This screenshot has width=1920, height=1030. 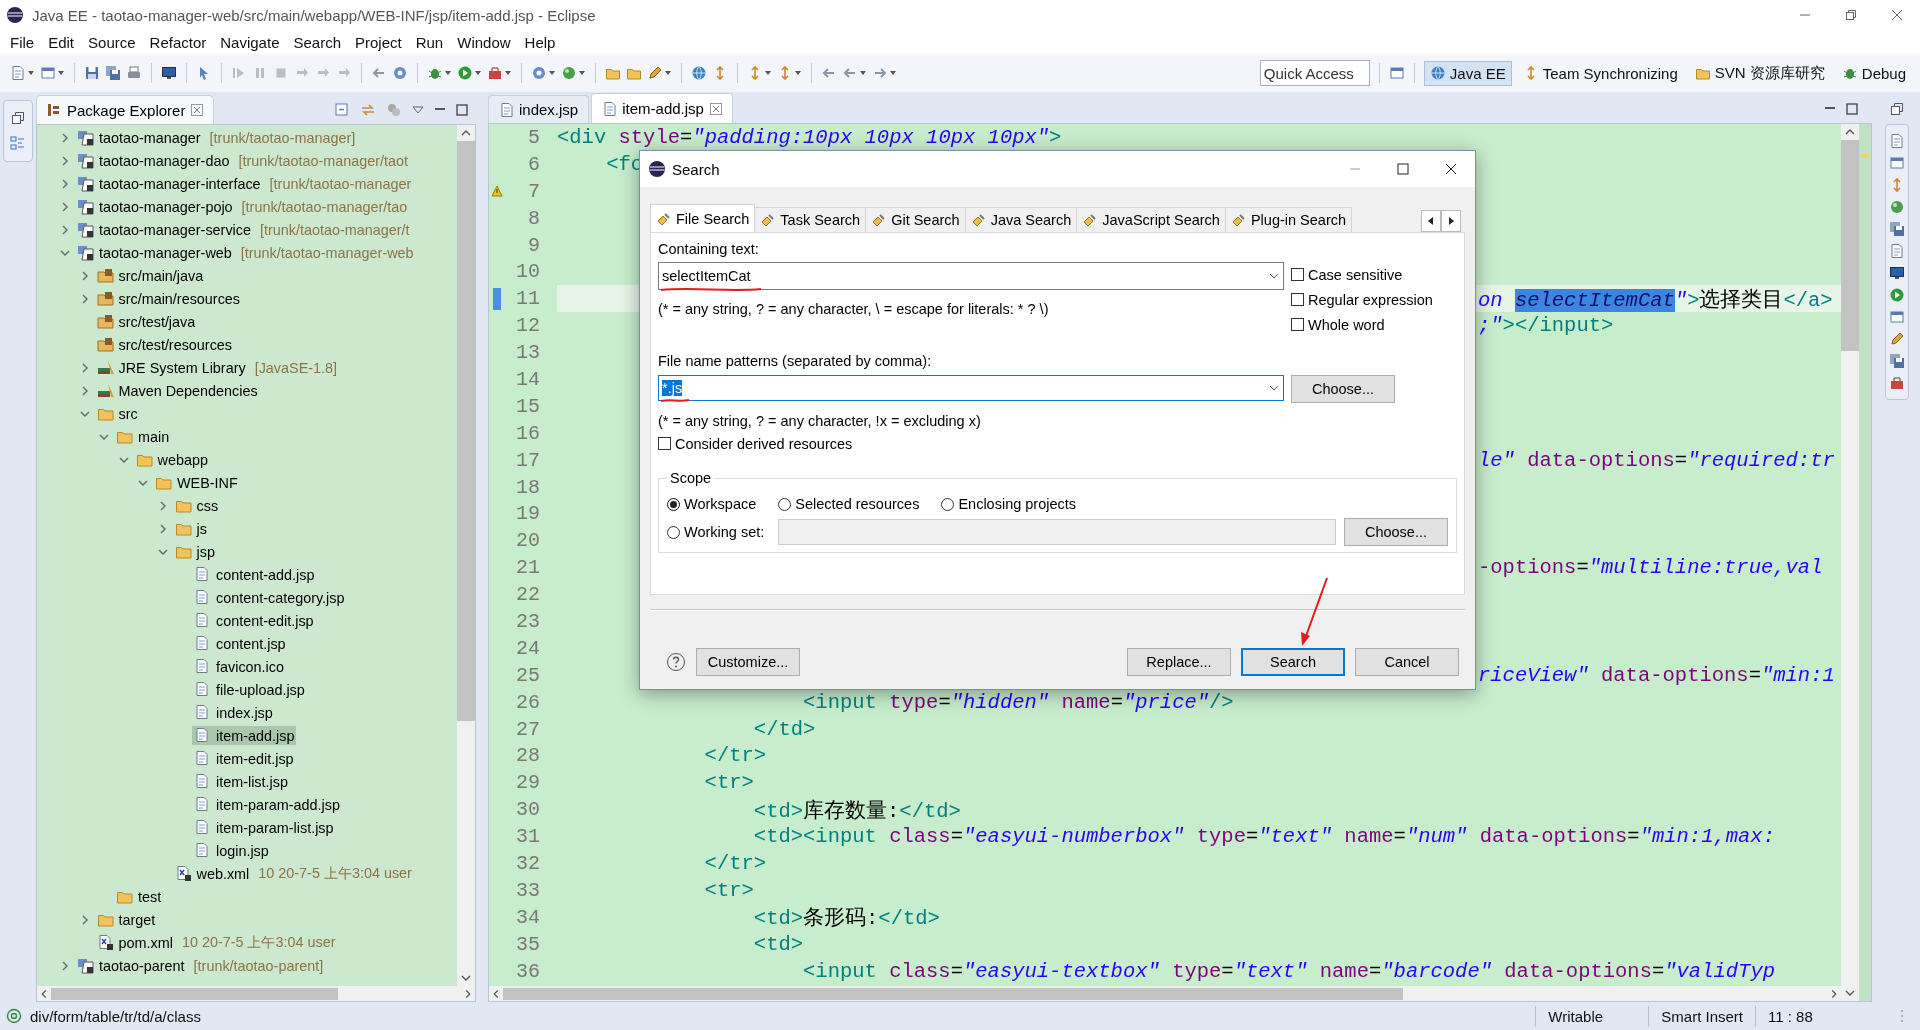 I want to click on tree-item: taotao-manager-interface [trunk/taotao-manager, so click(x=244, y=183).